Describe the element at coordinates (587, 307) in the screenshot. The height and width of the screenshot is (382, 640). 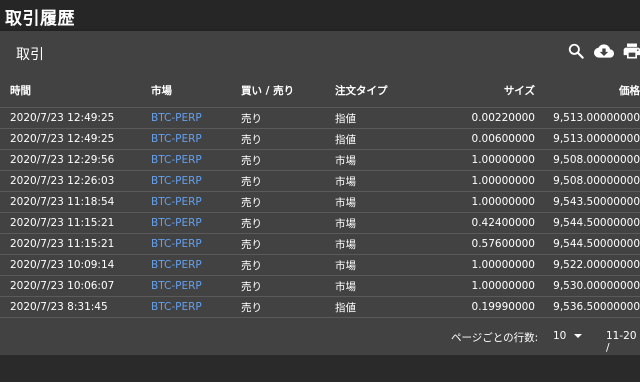
I see `cell-price: 9,536.50000000` at that location.